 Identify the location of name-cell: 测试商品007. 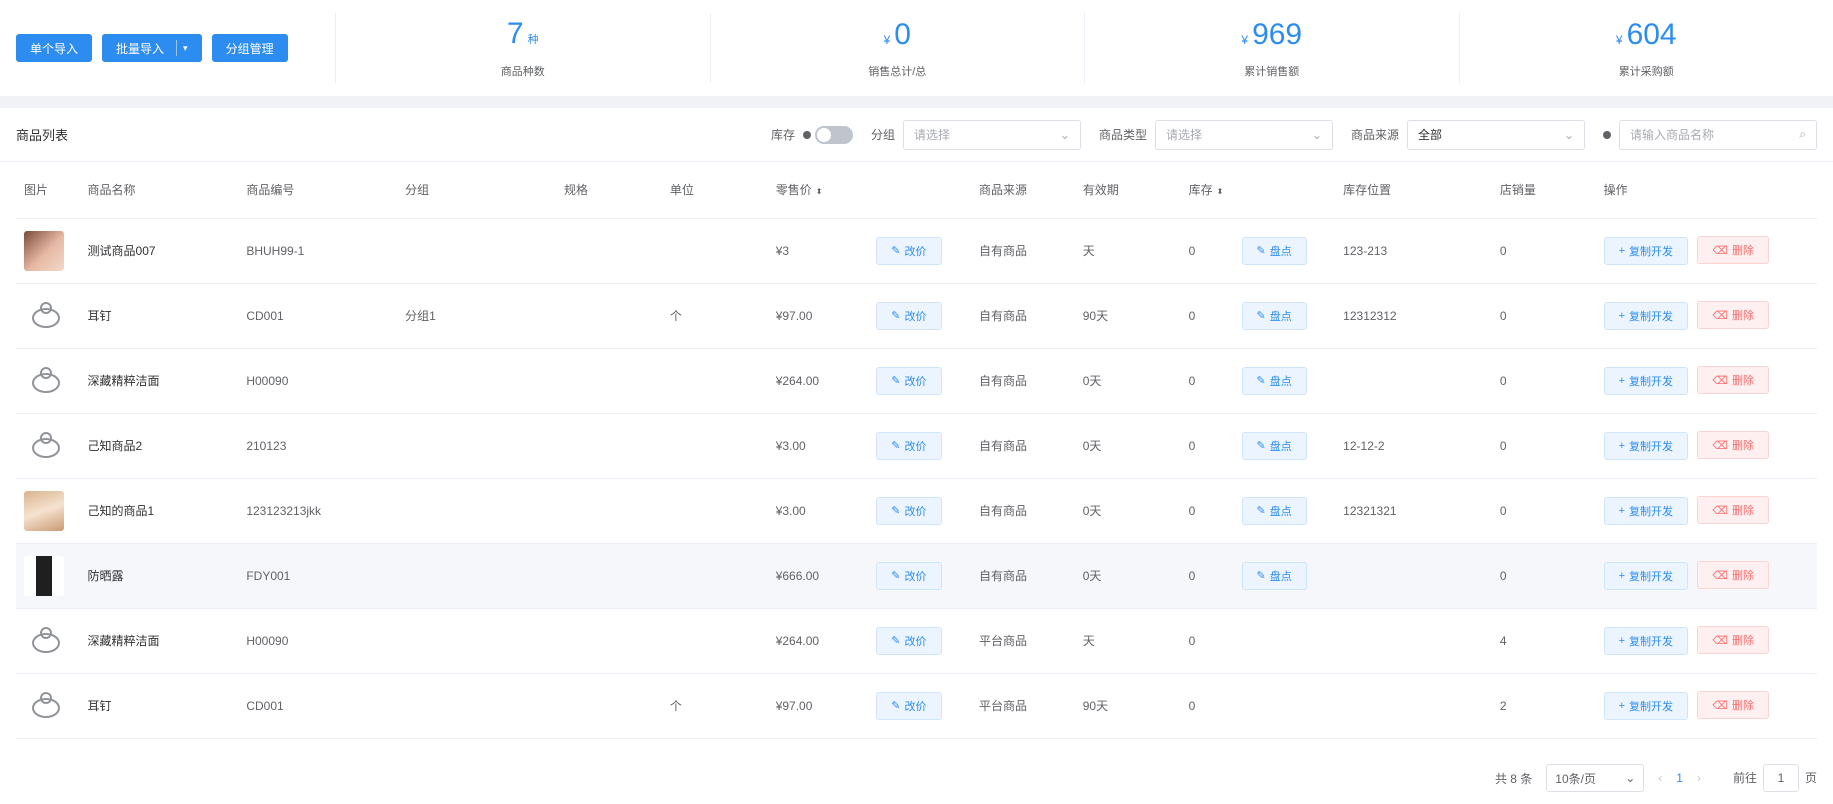
(159, 251).